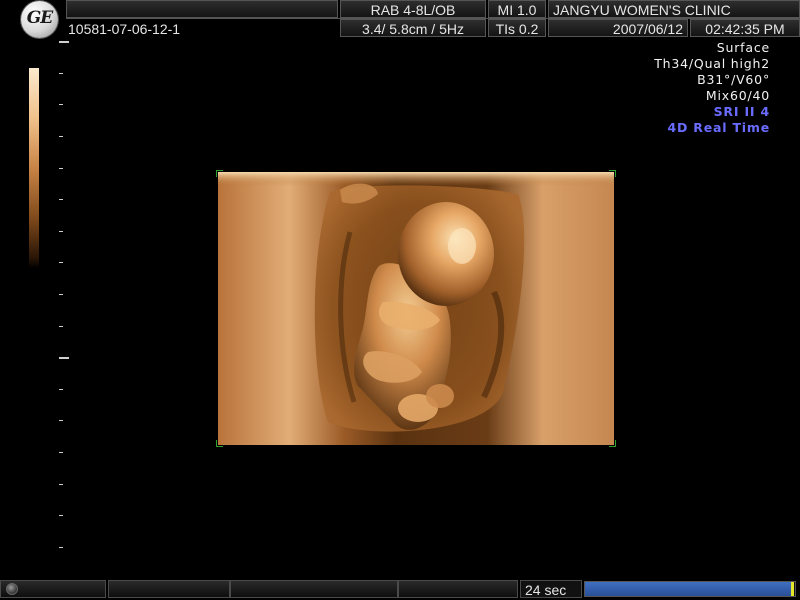 The height and width of the screenshot is (600, 800). Describe the element at coordinates (792, 589) in the screenshot. I see `cine-position-marker` at that location.